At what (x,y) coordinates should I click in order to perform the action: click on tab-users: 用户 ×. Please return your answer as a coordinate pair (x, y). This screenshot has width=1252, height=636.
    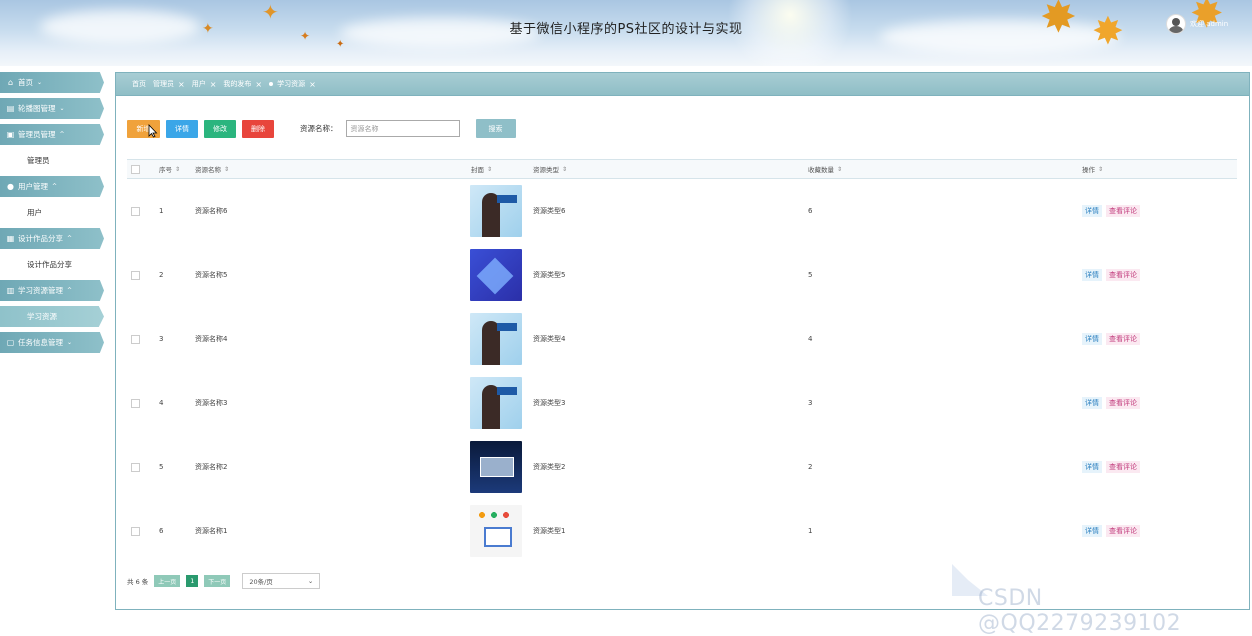
    Looking at the image, I should click on (204, 84).